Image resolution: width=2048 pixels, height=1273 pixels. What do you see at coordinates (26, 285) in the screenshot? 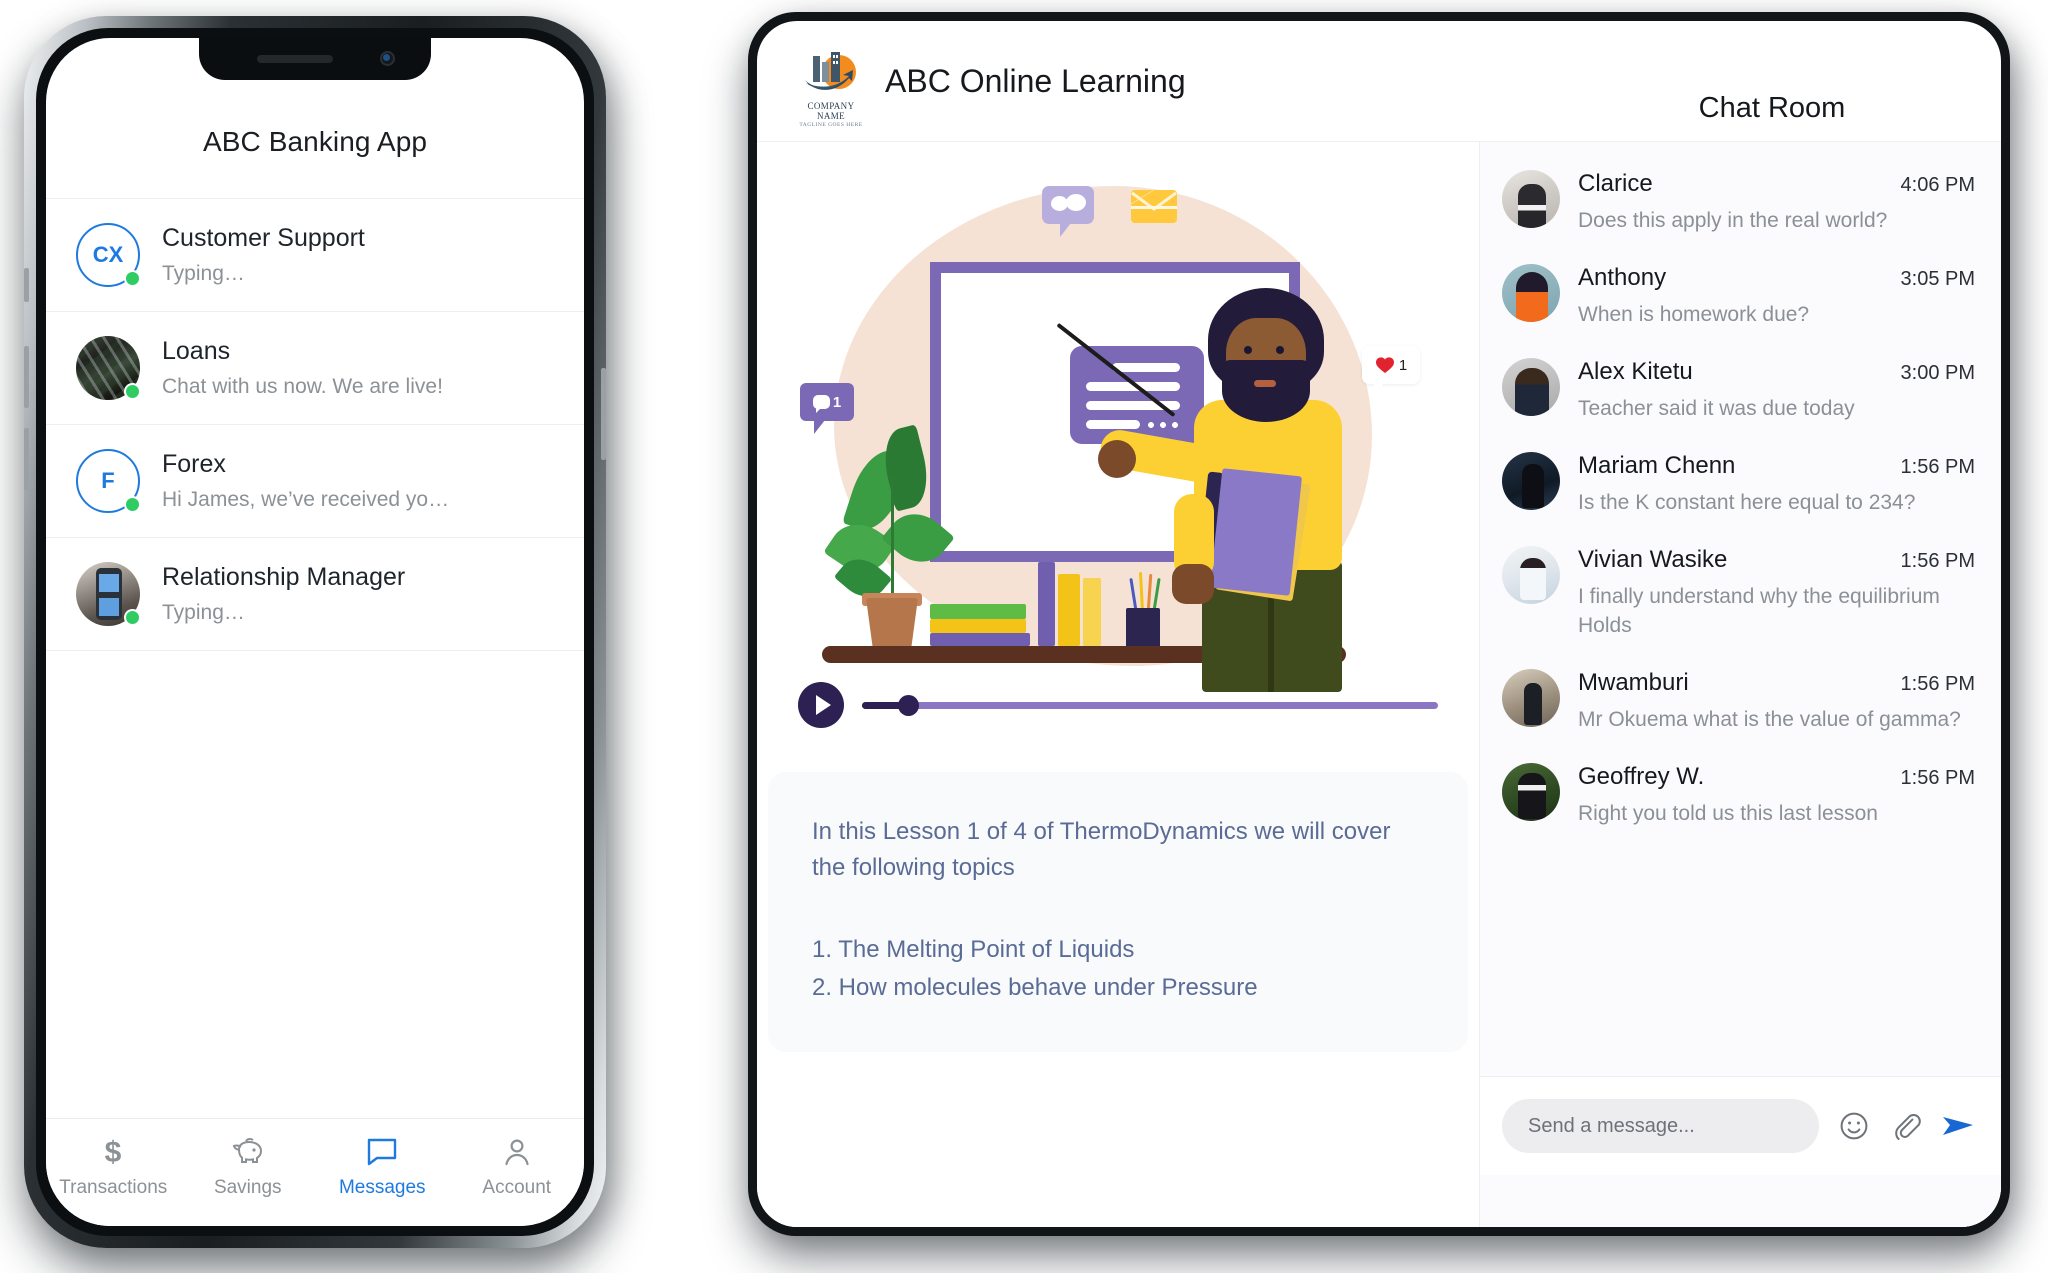
I see `phone-mute-switch` at bounding box center [26, 285].